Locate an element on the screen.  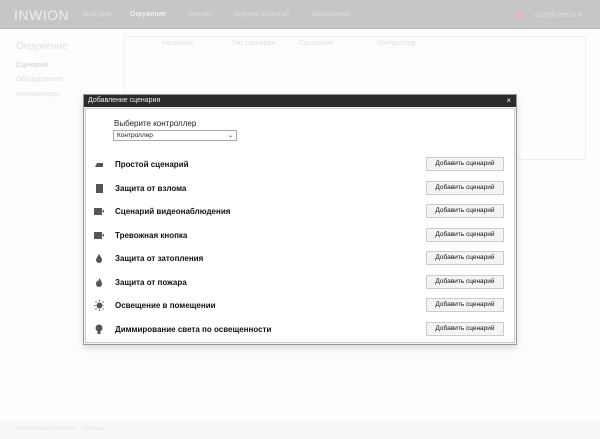
sidebar-item-controllers: Контроллеры is located at coordinates (38, 94).